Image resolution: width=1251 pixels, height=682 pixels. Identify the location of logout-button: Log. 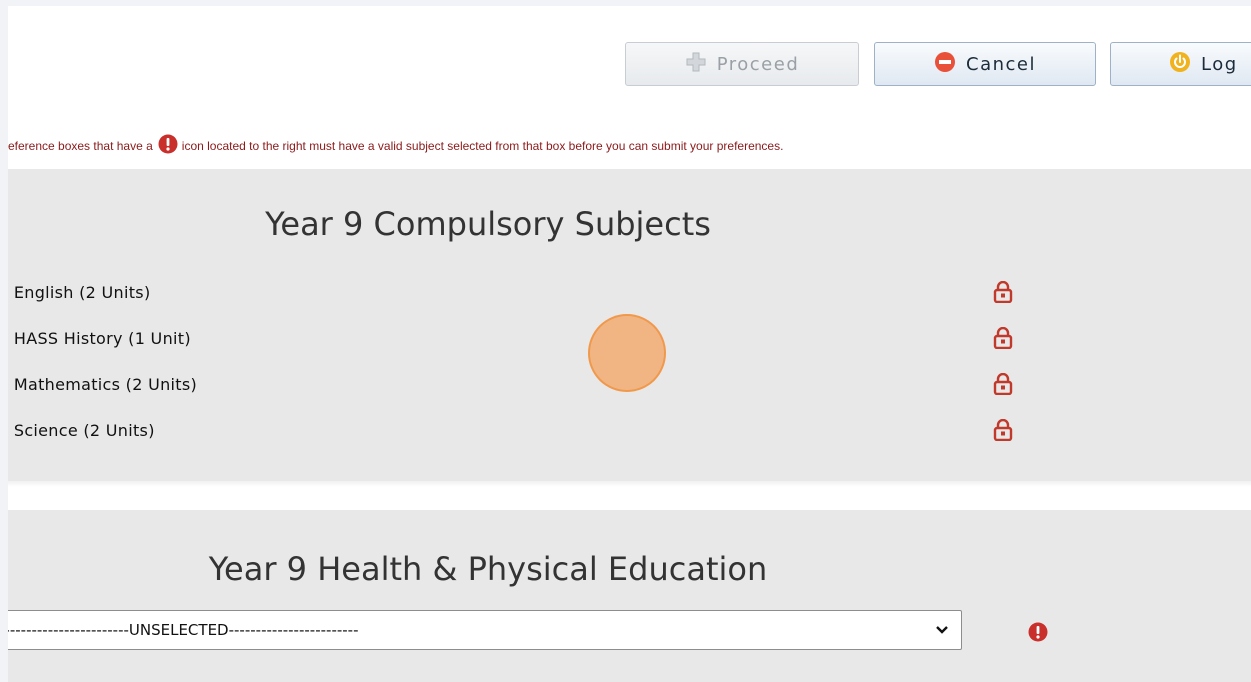
(1180, 64).